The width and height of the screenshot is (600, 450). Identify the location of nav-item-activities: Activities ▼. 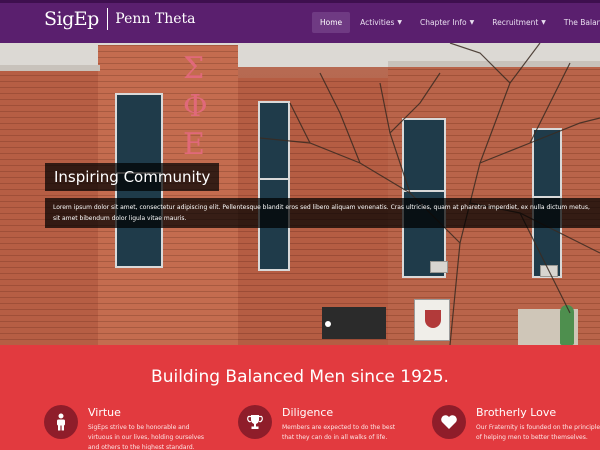
(381, 22).